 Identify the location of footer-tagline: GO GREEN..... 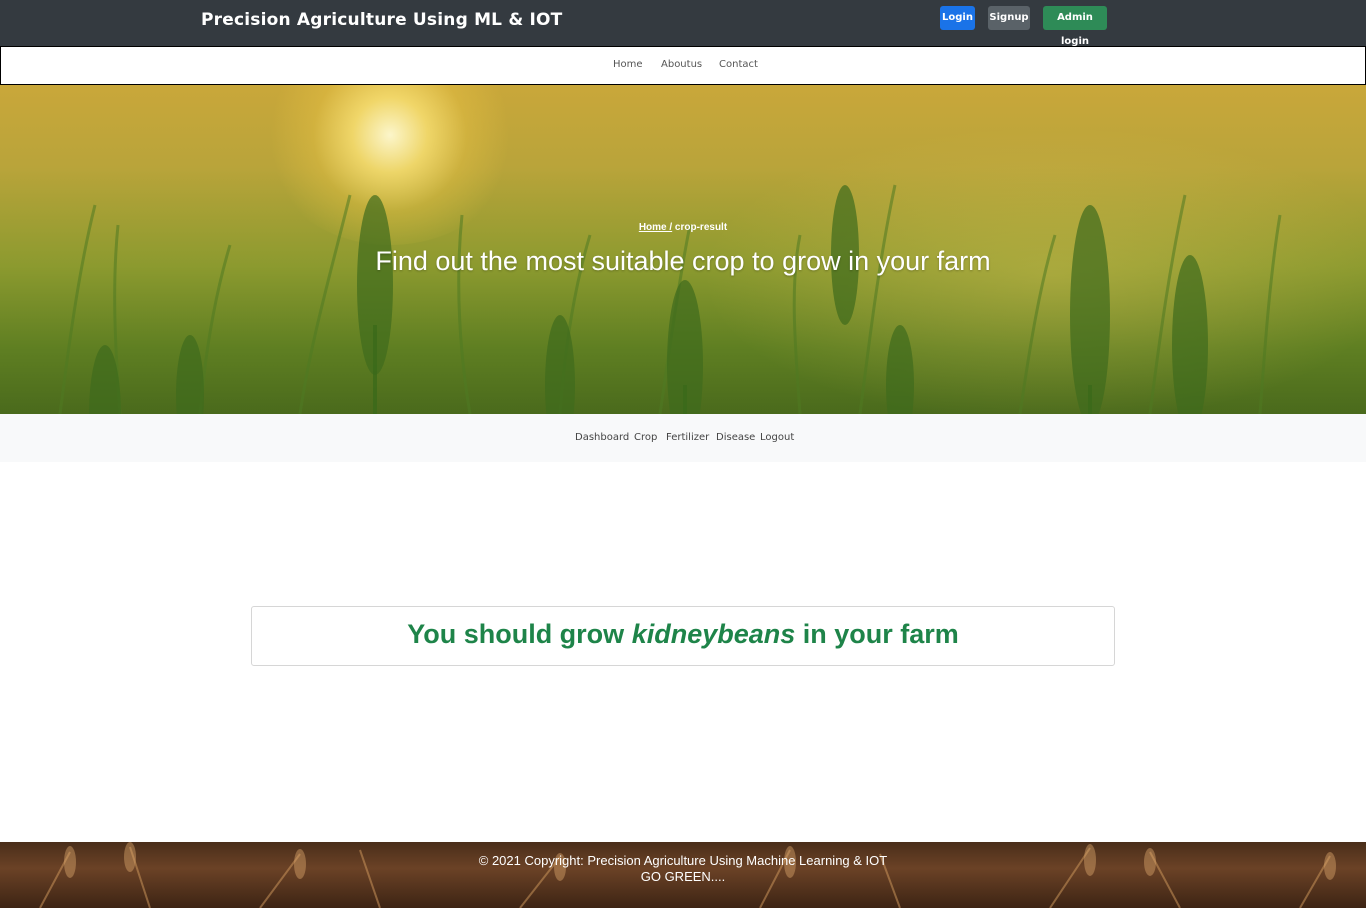
(683, 876).